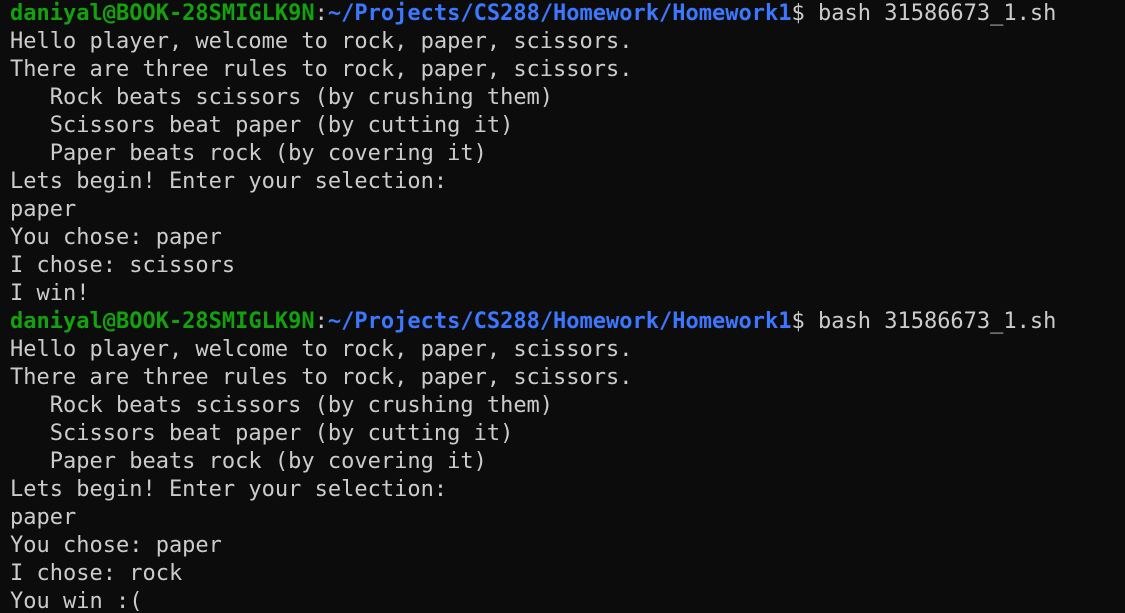 This screenshot has width=1125, height=613. Describe the element at coordinates (50, 293) in the screenshot. I see `output-line: I win!` at that location.